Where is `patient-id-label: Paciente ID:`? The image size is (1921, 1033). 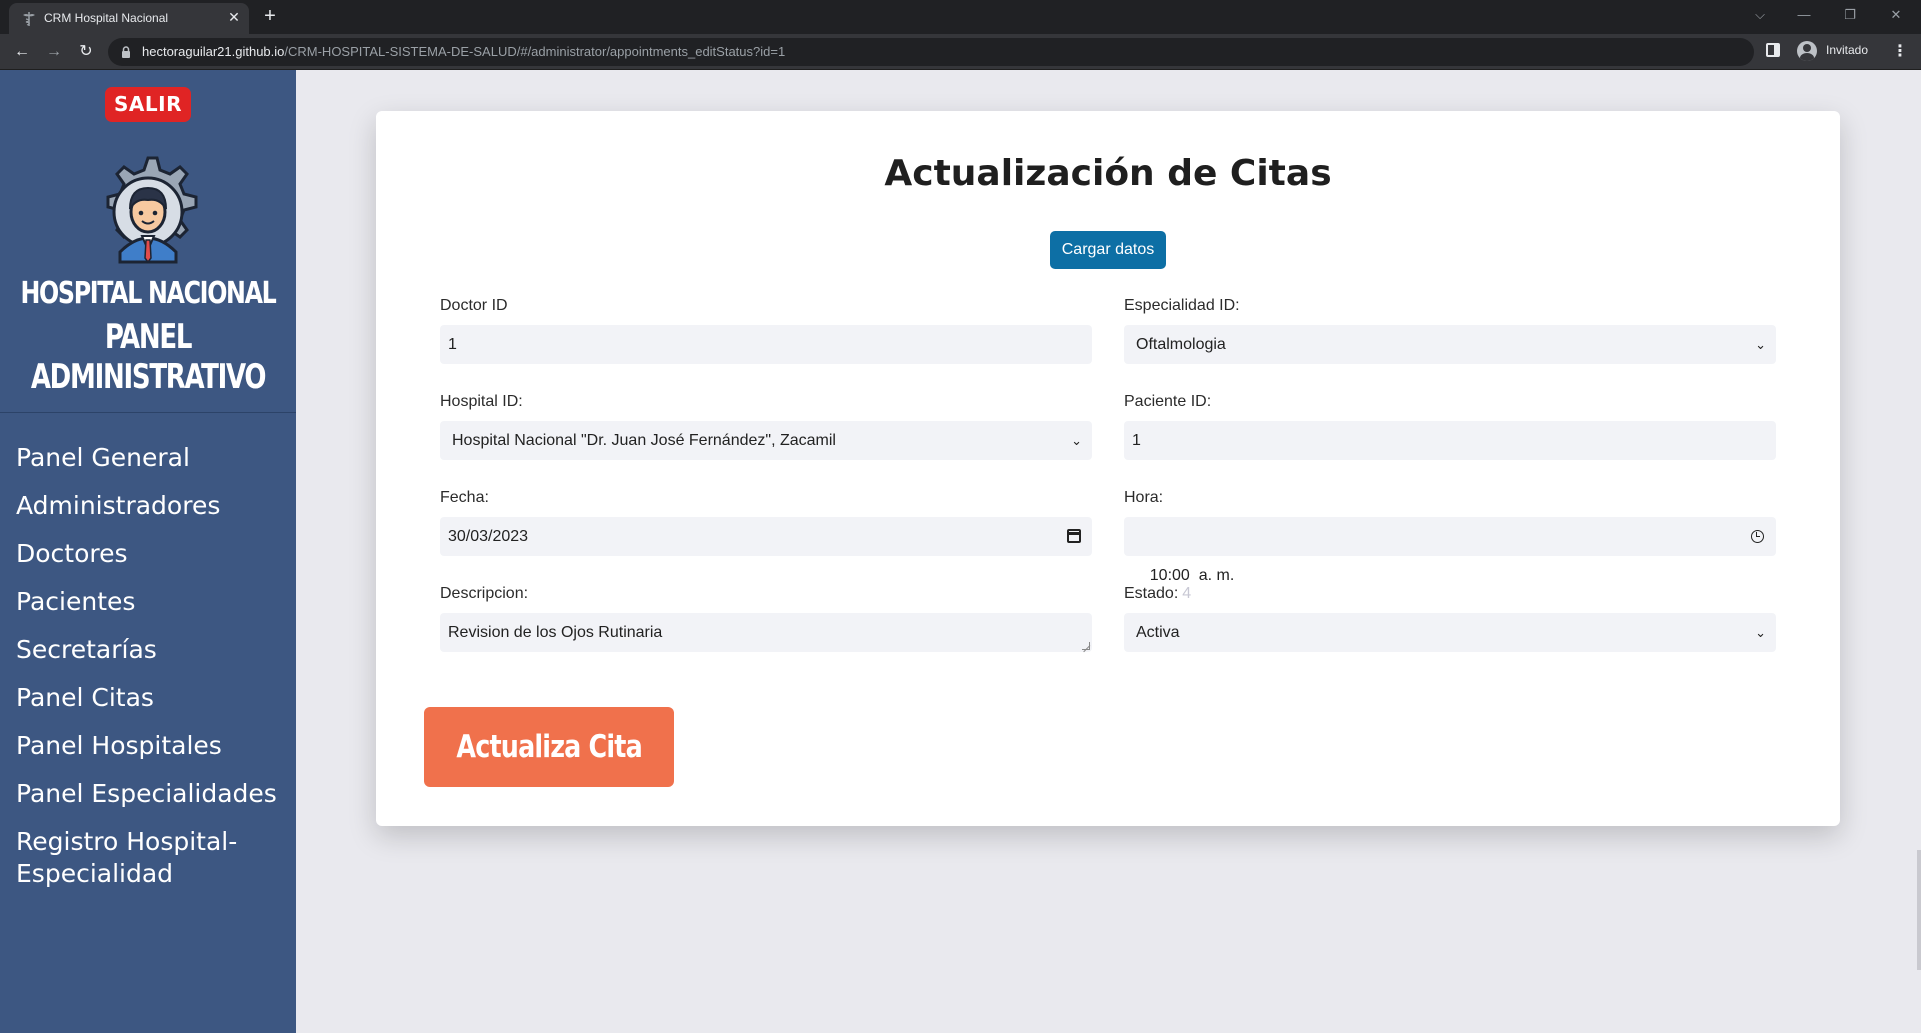 patient-id-label: Paciente ID: is located at coordinates (1168, 401).